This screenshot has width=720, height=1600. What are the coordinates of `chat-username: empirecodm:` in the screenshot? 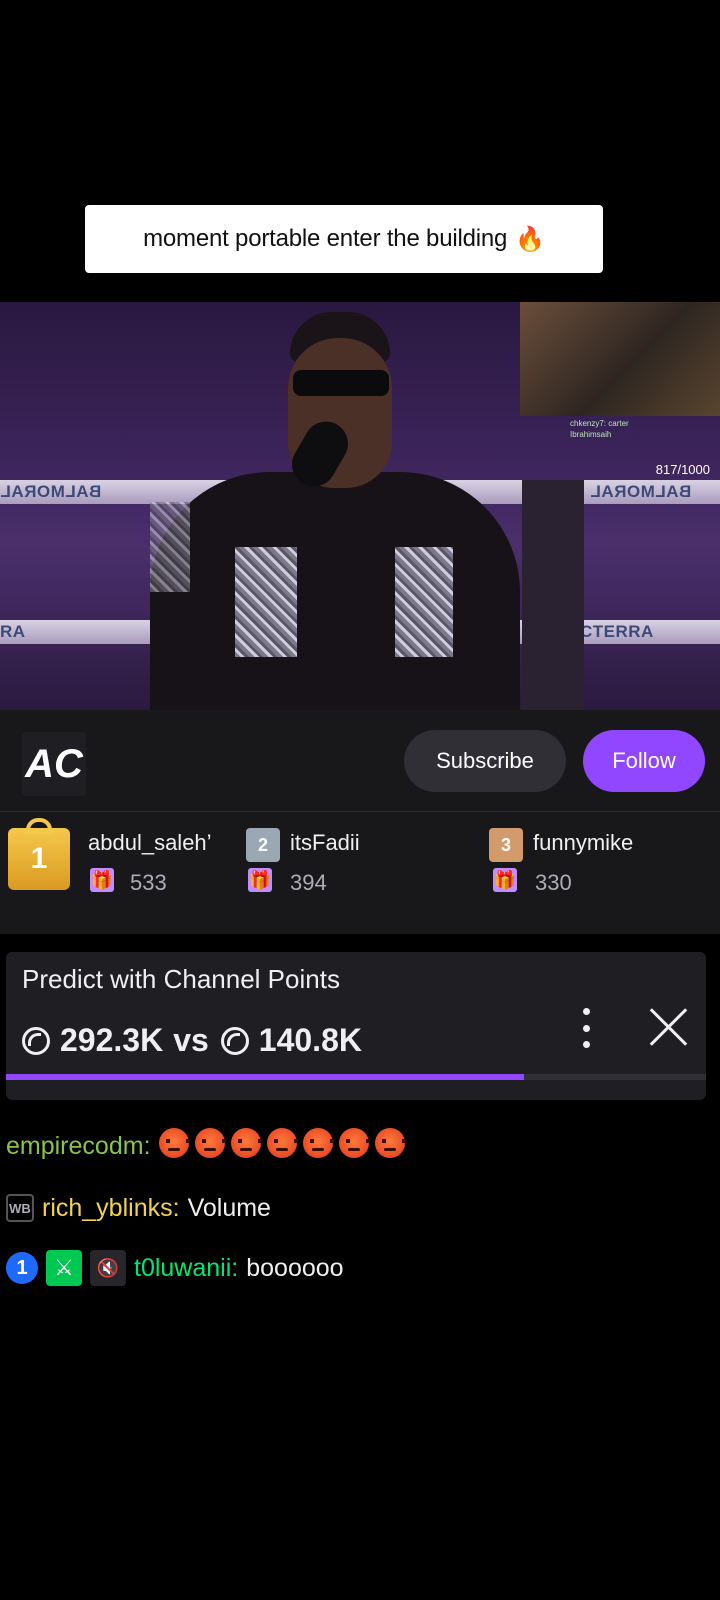 It's located at (78, 1146).